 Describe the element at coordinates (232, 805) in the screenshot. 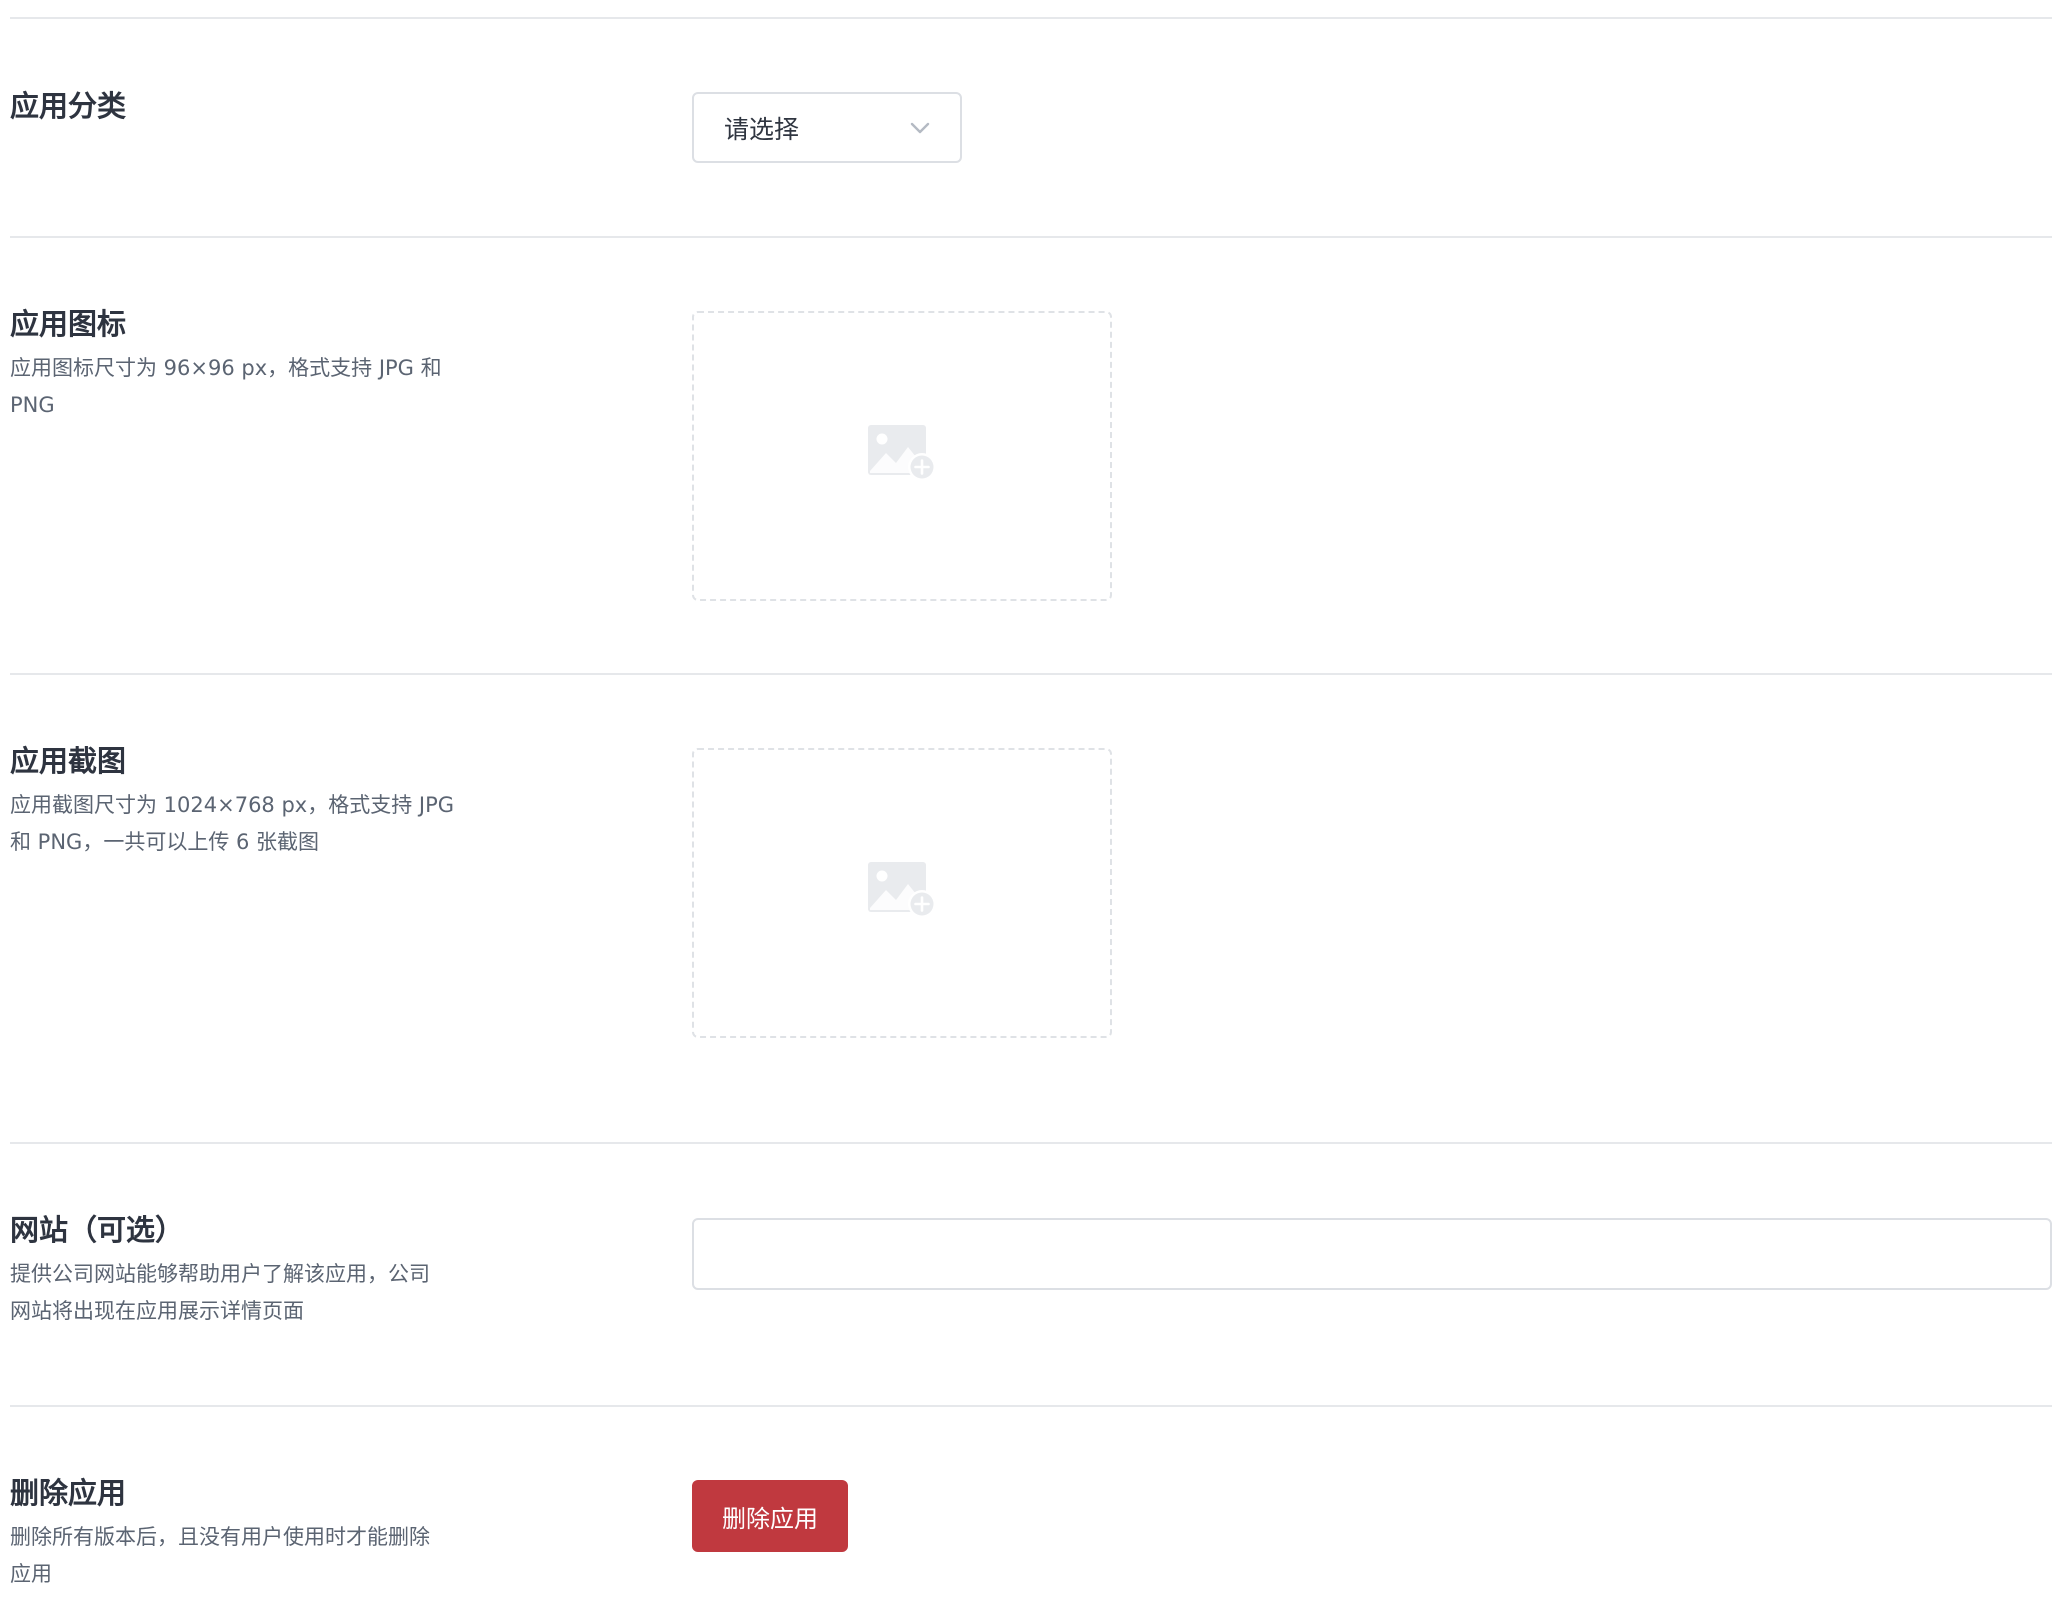

I see `screenshots-description-line: 应用截图尺寸为 1024×768 px，格式支持 JPG` at that location.